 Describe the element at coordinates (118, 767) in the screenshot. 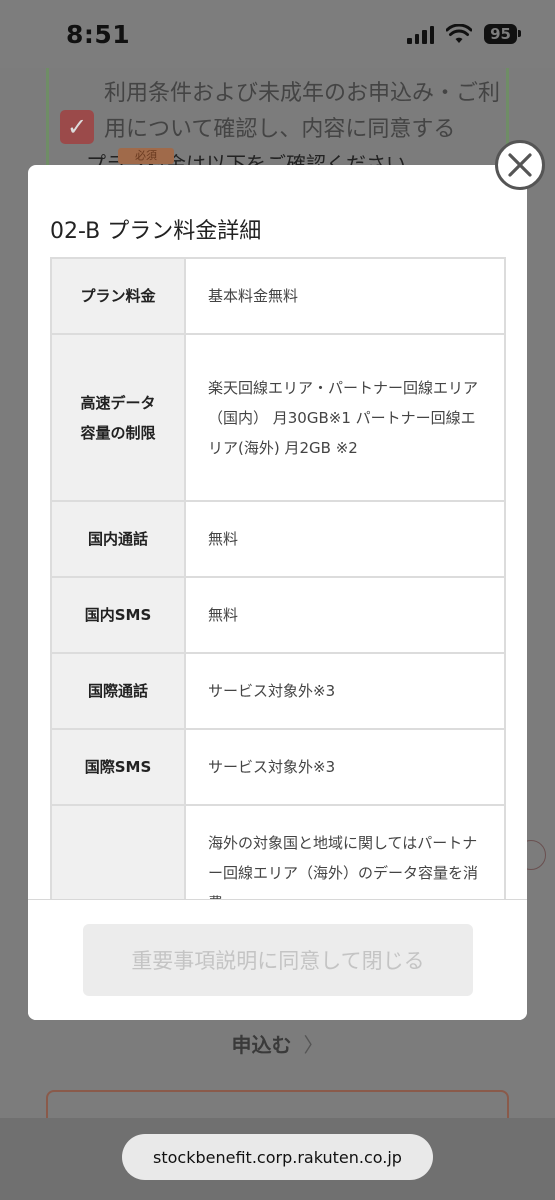

I see `row-label: 国際SMS` at that location.